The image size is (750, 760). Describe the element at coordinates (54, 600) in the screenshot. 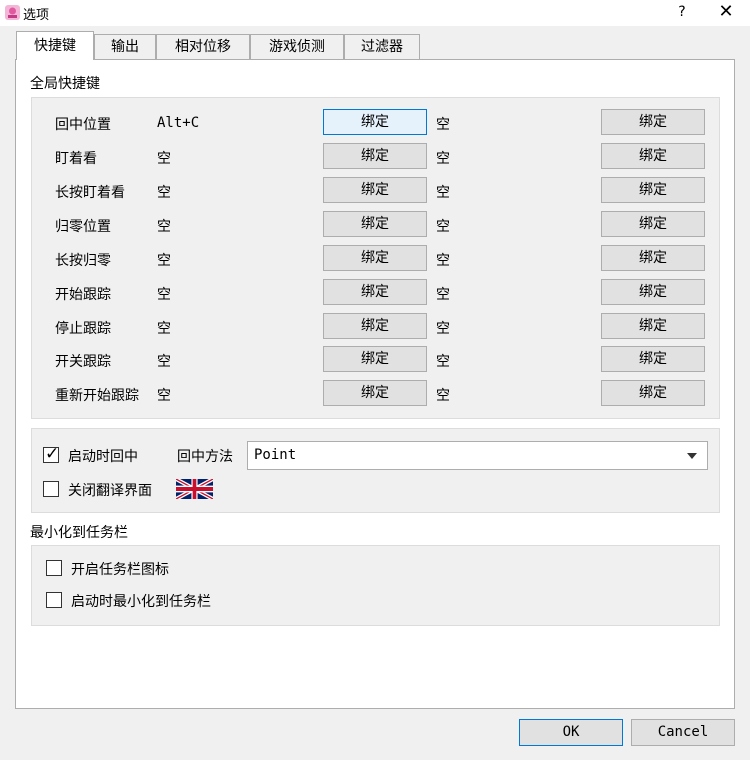

I see `start-minimized-checkbox` at that location.